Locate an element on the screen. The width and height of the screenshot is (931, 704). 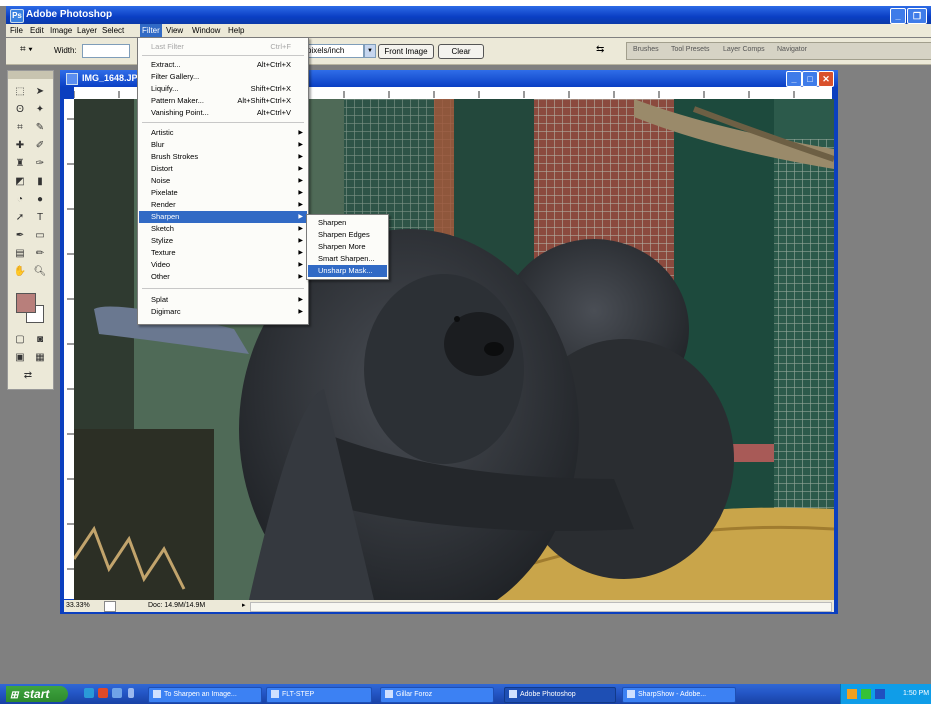
notes-tool-icon: ▤ is located at coordinates (20, 254).